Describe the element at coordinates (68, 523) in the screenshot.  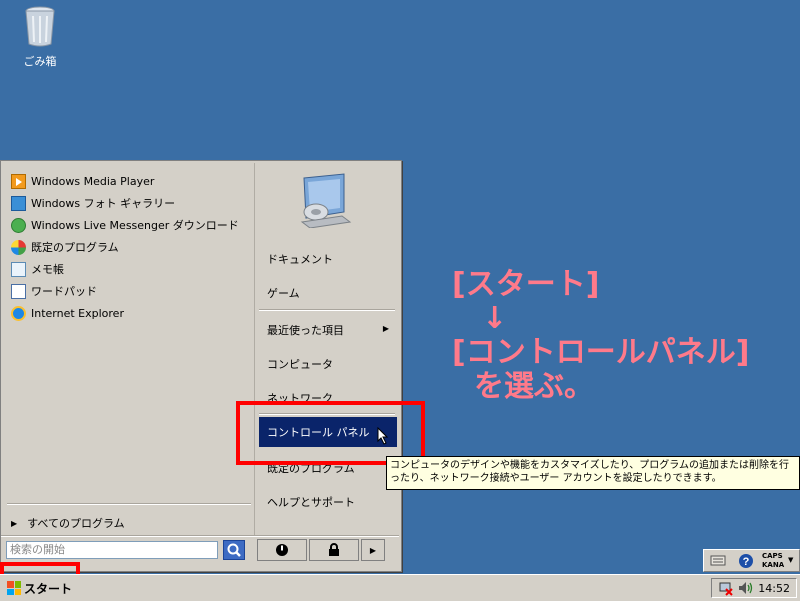
I see `all-programs-item: ▶ すべてのプログラム` at that location.